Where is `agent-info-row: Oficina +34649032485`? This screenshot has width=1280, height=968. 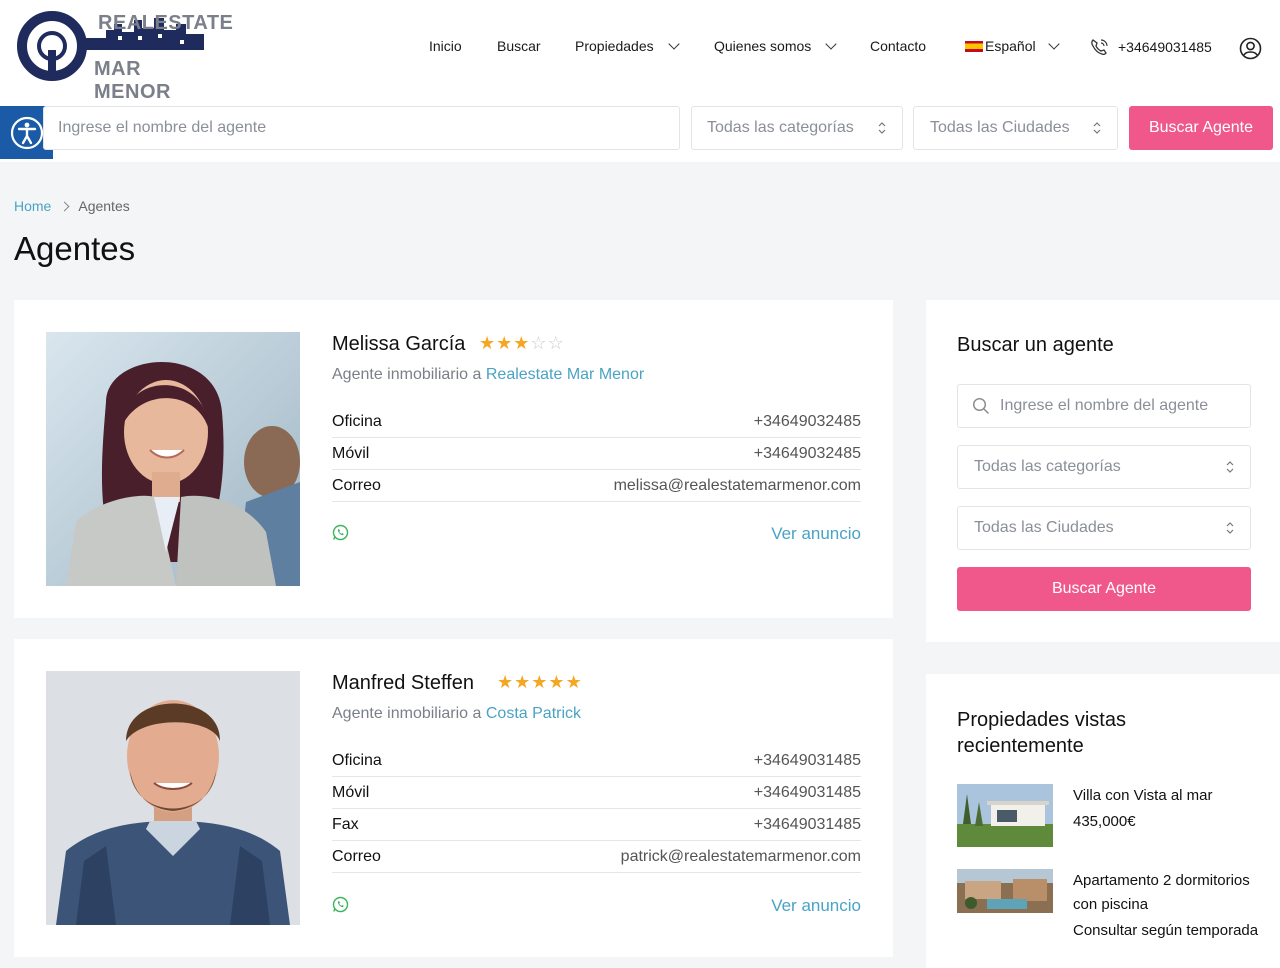
agent-info-row: Oficina +34649032485 is located at coordinates (596, 422).